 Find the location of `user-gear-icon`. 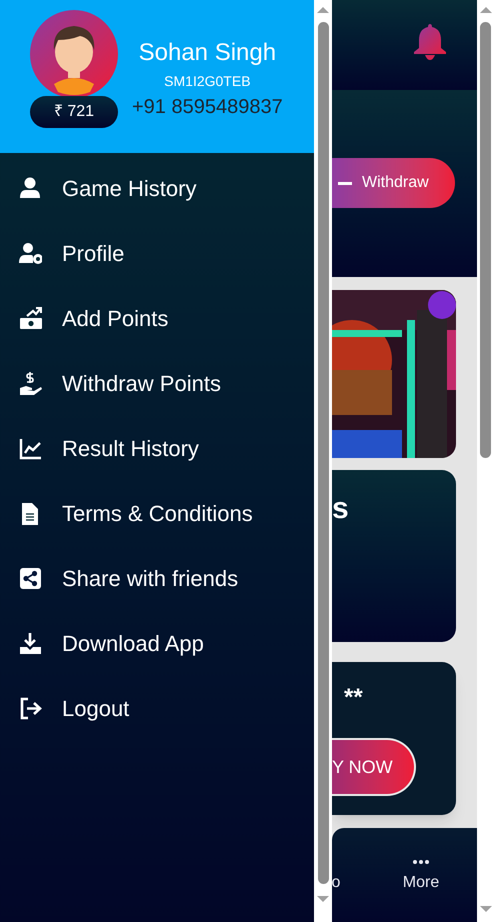

user-gear-icon is located at coordinates (30, 253).